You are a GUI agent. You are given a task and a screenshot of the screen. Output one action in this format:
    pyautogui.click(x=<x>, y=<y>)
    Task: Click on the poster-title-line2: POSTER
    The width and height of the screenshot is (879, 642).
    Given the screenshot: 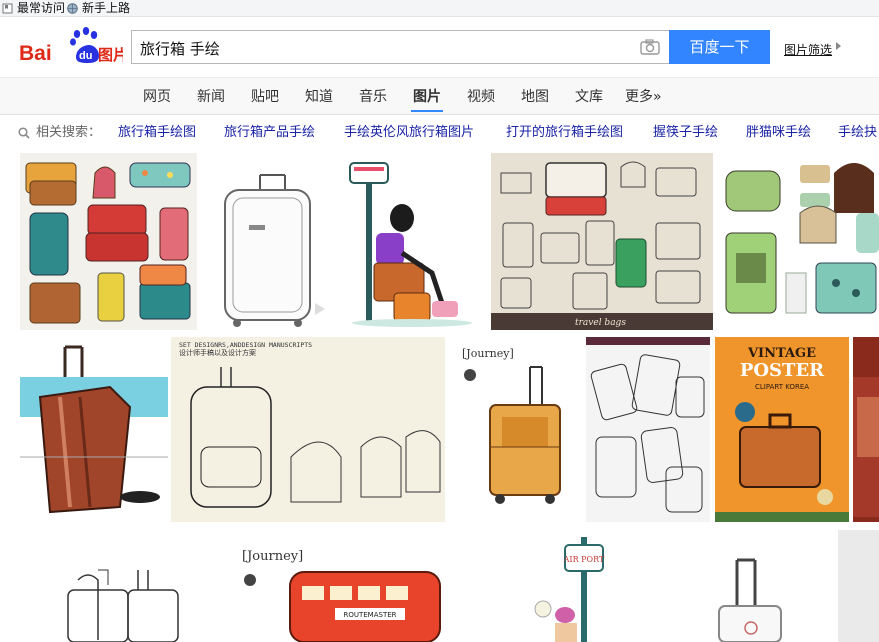 What is the action you would take?
    pyautogui.click(x=782, y=370)
    